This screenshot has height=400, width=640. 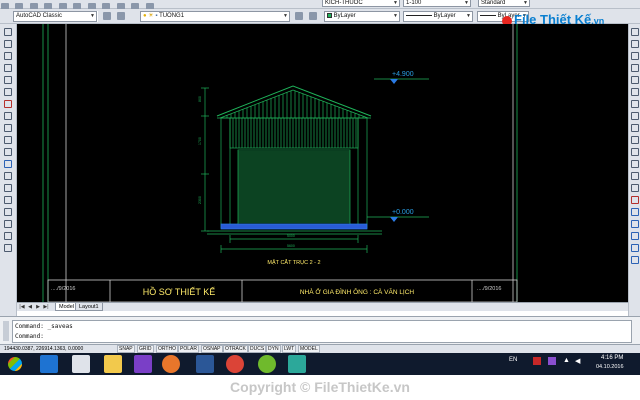 What do you see at coordinates (552, 361) in the screenshot?
I see `tray-v-icon` at bounding box center [552, 361].